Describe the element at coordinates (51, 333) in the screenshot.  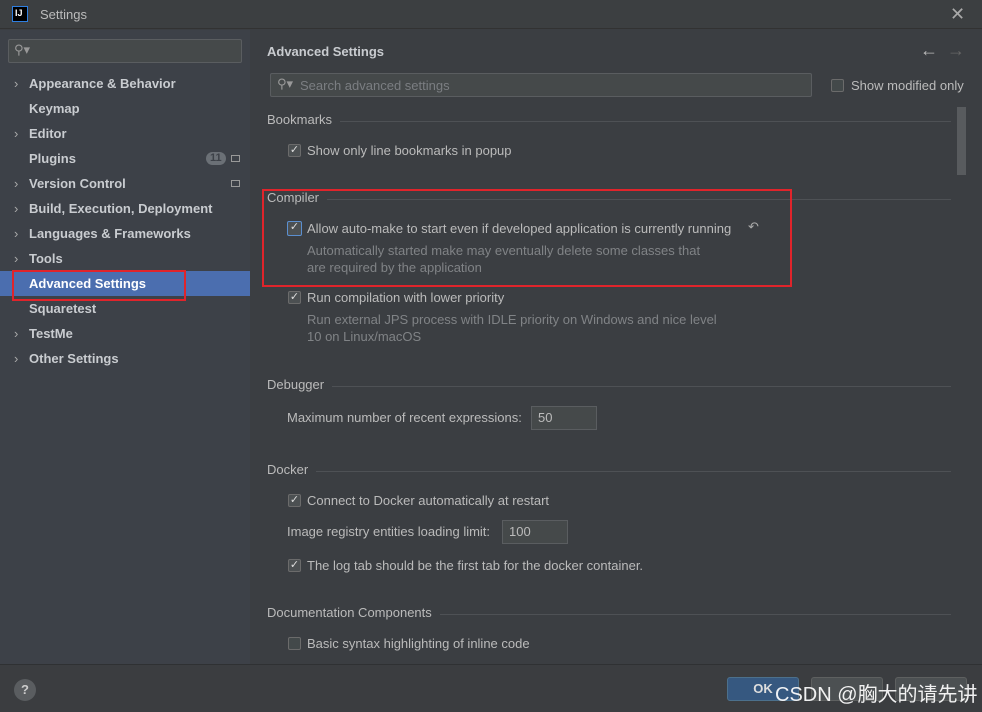
I see `sidebar-item-label: TestMe` at that location.